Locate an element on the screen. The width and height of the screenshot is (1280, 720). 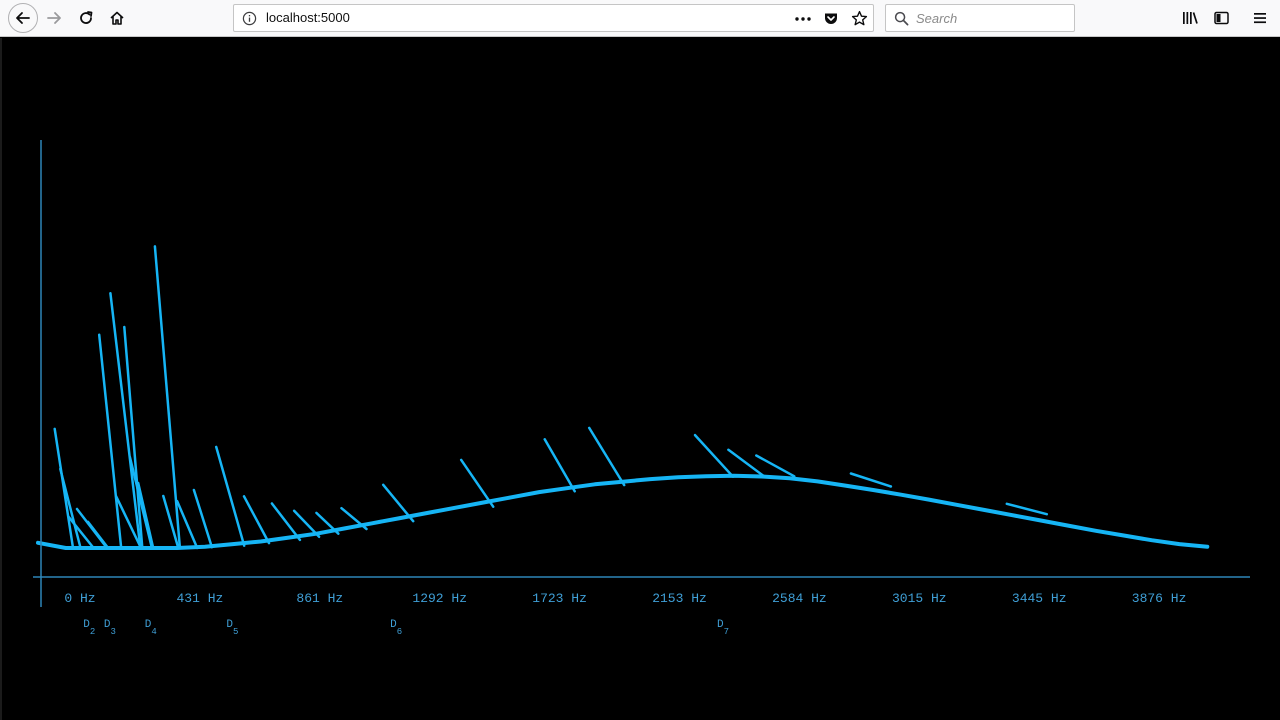
x-tick-label: 1723 Hz is located at coordinates (559, 598).